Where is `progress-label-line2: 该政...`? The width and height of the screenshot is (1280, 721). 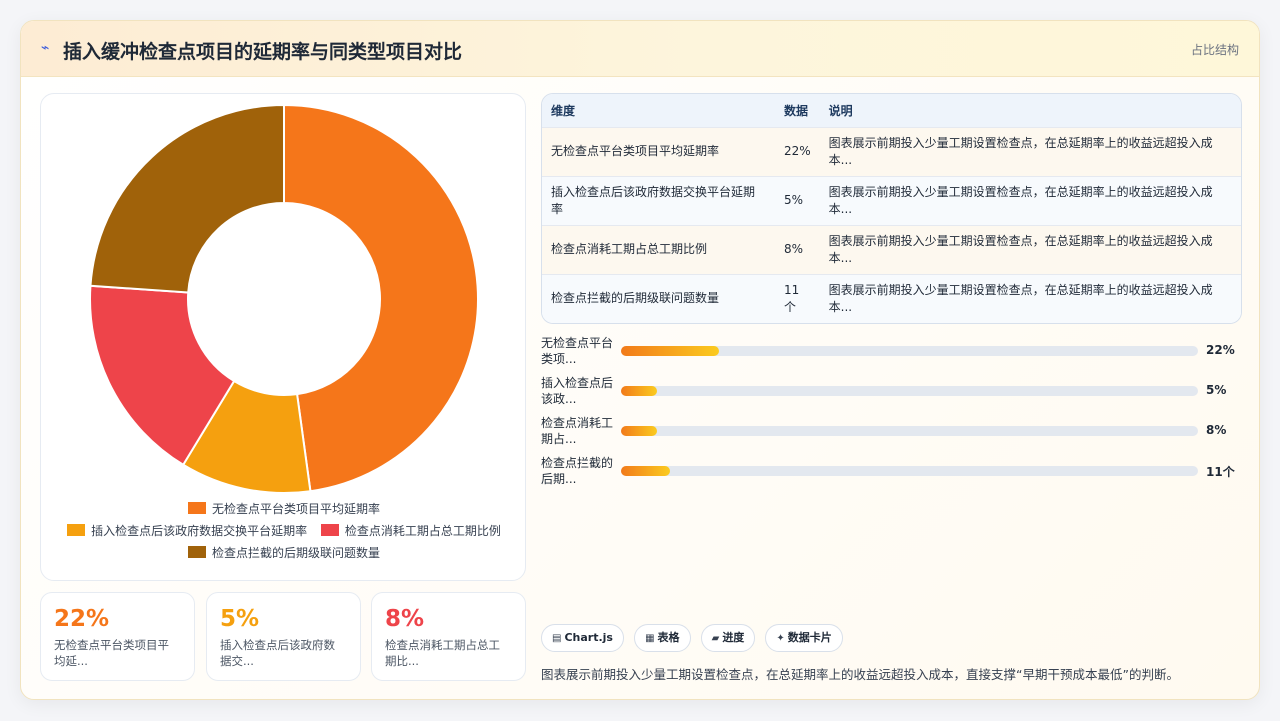 progress-label-line2: 该政... is located at coordinates (559, 399).